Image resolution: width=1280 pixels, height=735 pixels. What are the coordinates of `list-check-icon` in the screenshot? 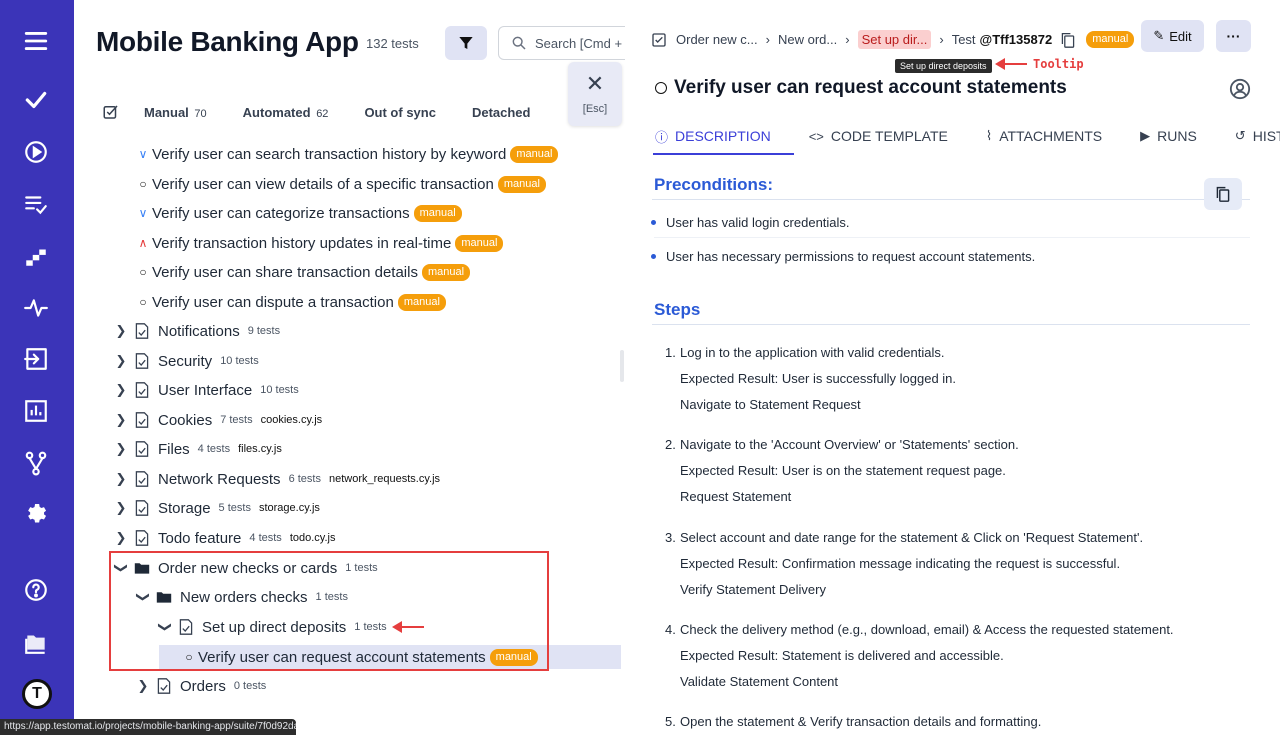 It's located at (36, 204).